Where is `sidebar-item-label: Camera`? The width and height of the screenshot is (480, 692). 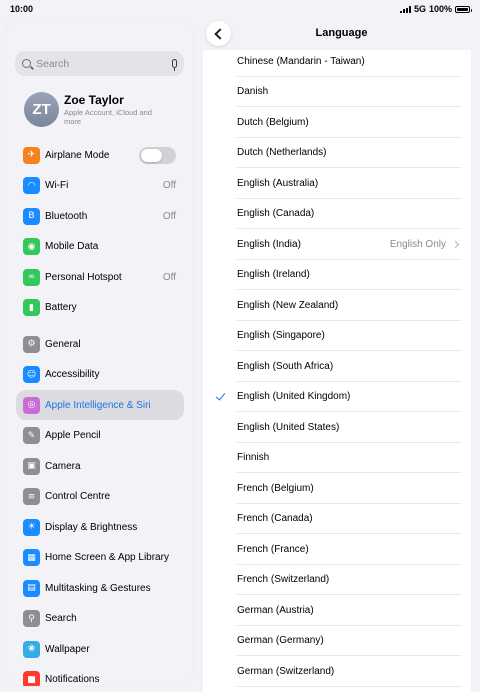 sidebar-item-label: Camera is located at coordinates (63, 466).